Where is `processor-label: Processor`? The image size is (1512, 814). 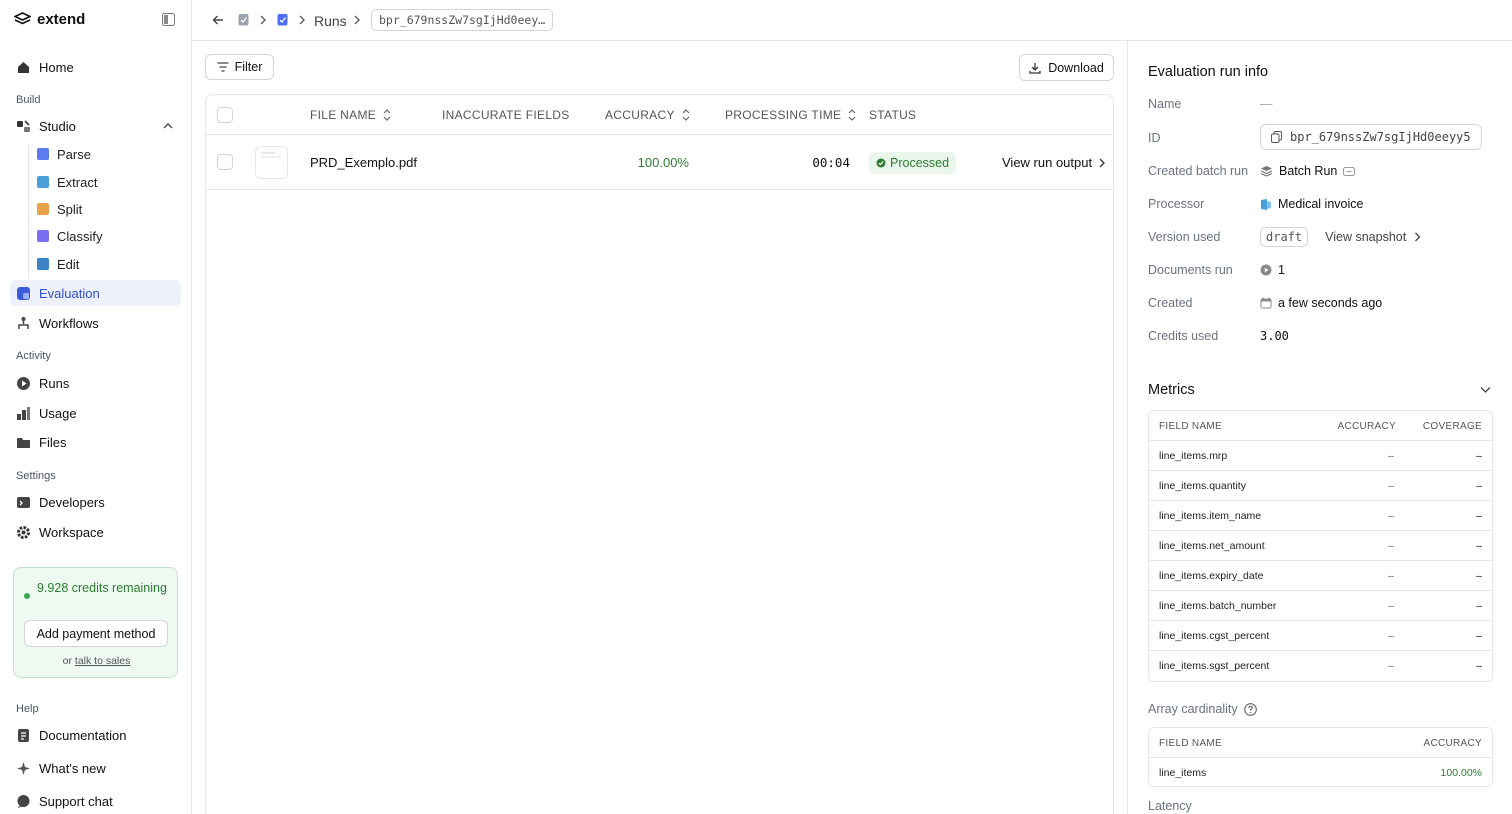 processor-label: Processor is located at coordinates (1176, 204).